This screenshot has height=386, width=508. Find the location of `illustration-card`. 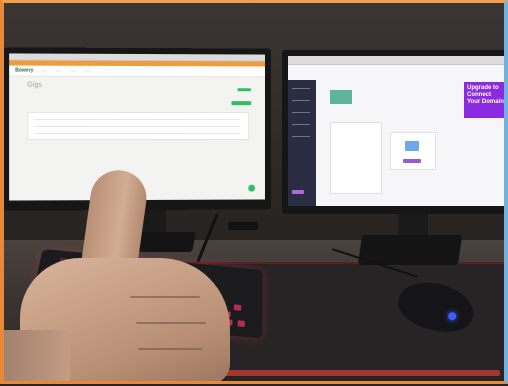

illustration-card is located at coordinates (413, 151).